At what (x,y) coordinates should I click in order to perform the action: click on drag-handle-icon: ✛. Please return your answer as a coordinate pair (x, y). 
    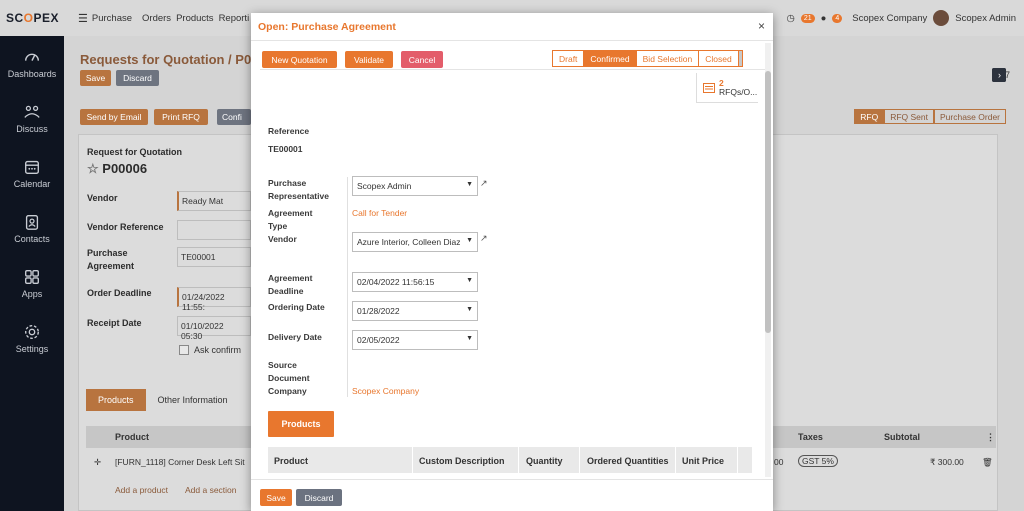
    Looking at the image, I should click on (97, 462).